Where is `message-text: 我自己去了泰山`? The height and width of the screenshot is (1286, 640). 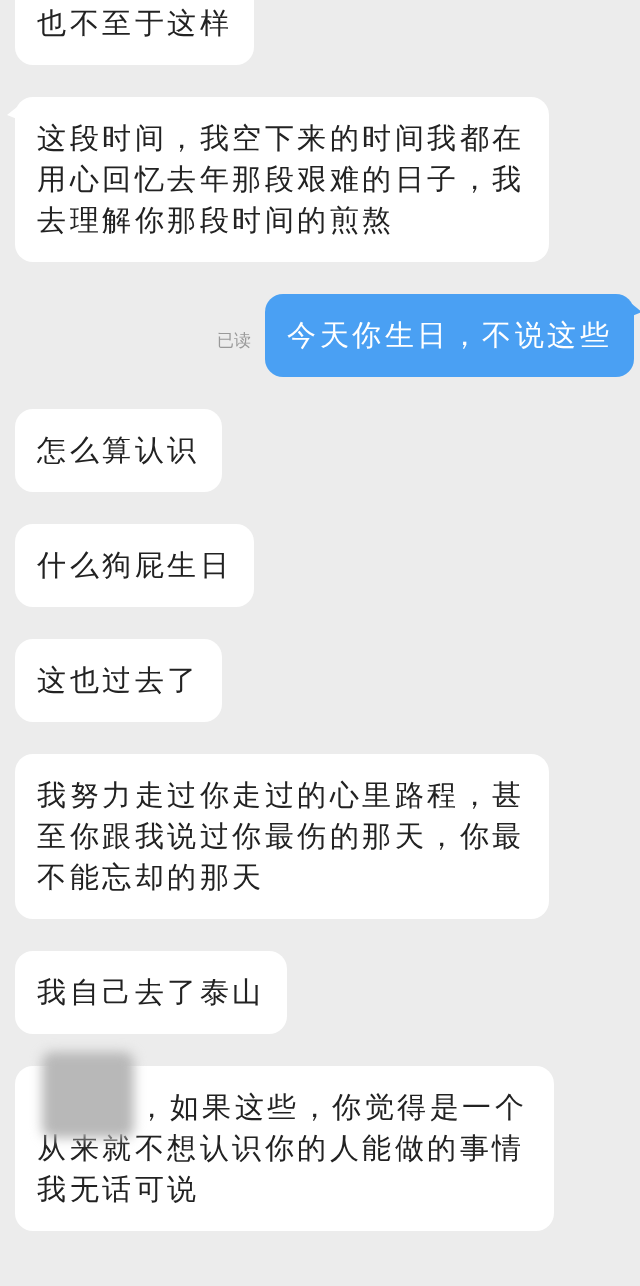
message-text: 我自己去了泰山 is located at coordinates (151, 992).